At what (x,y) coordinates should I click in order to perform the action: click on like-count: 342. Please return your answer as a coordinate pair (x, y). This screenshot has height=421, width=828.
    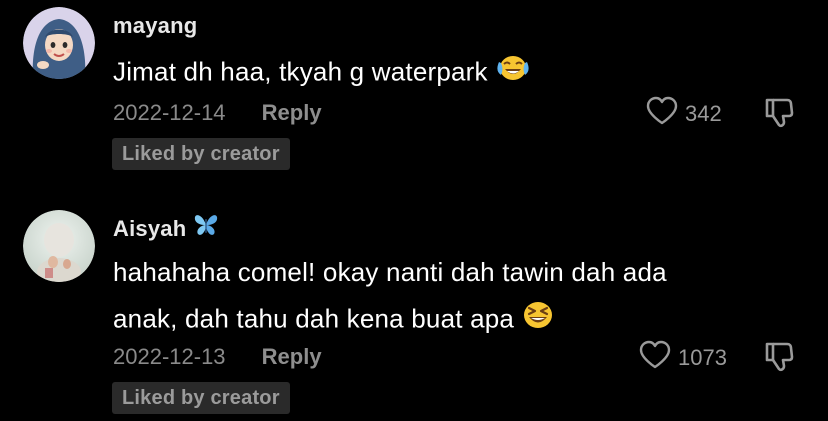
    Looking at the image, I should click on (703, 113).